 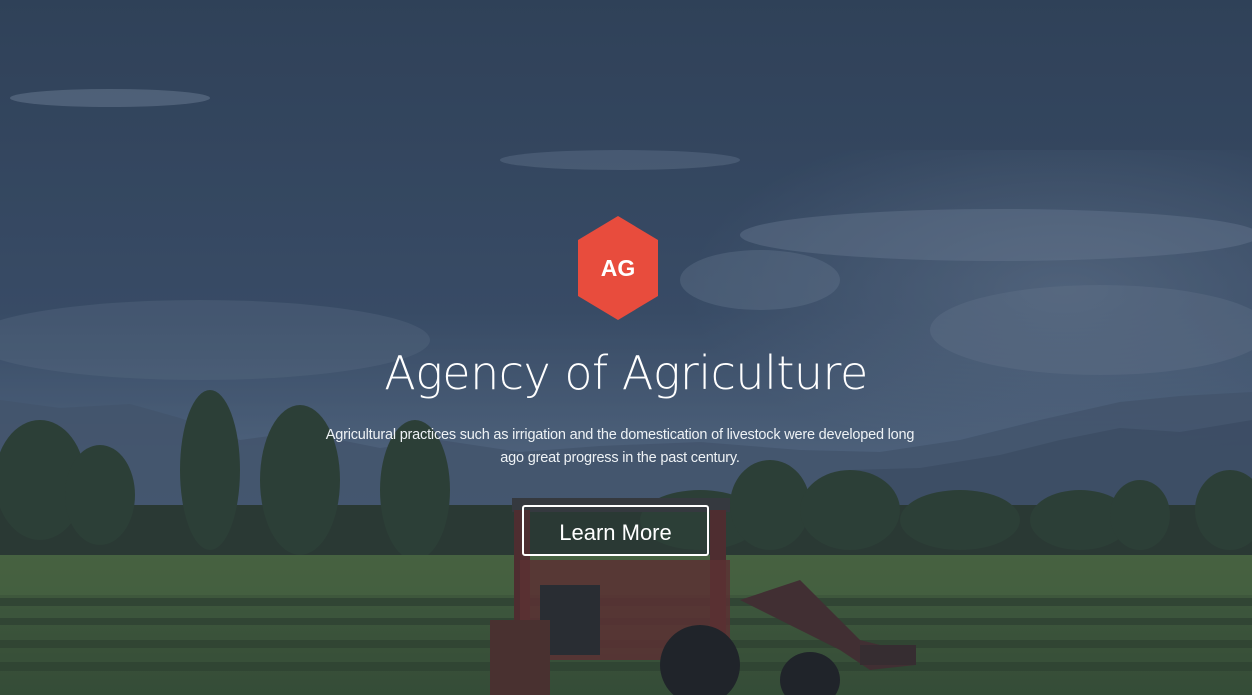 What do you see at coordinates (615, 530) in the screenshot?
I see `learn-more-button: Learn More` at bounding box center [615, 530].